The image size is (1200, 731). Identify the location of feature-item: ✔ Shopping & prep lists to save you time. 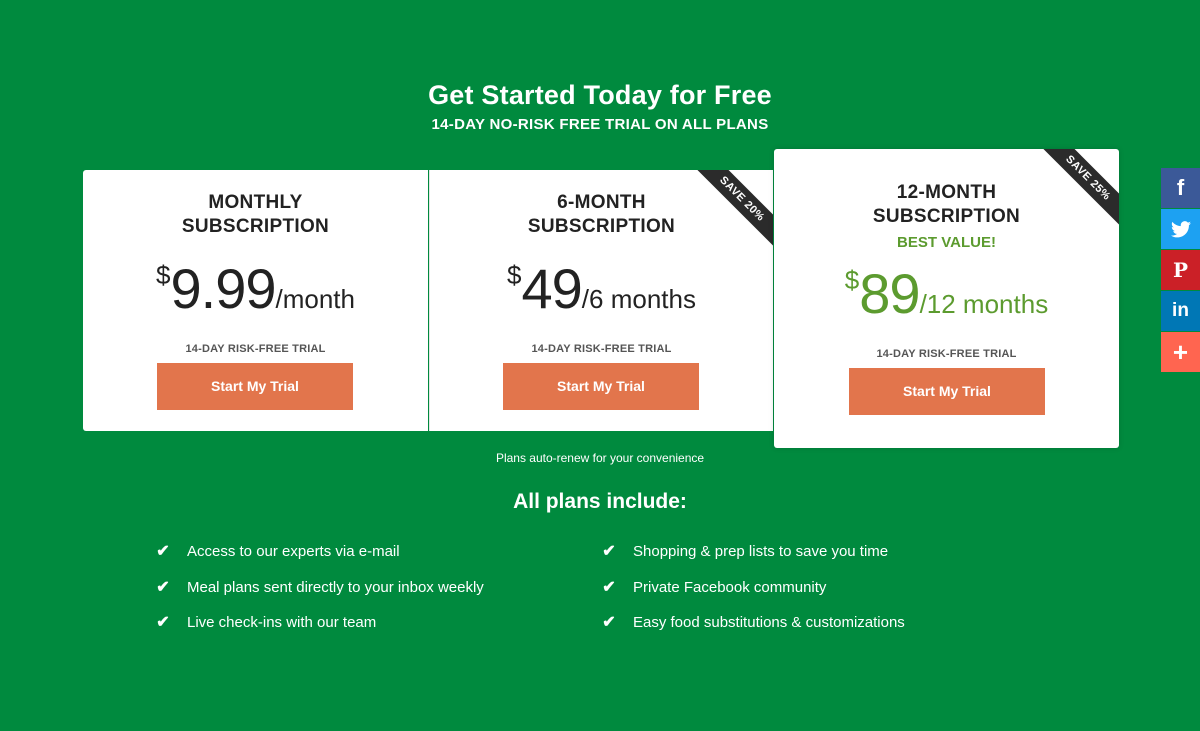
(743, 552).